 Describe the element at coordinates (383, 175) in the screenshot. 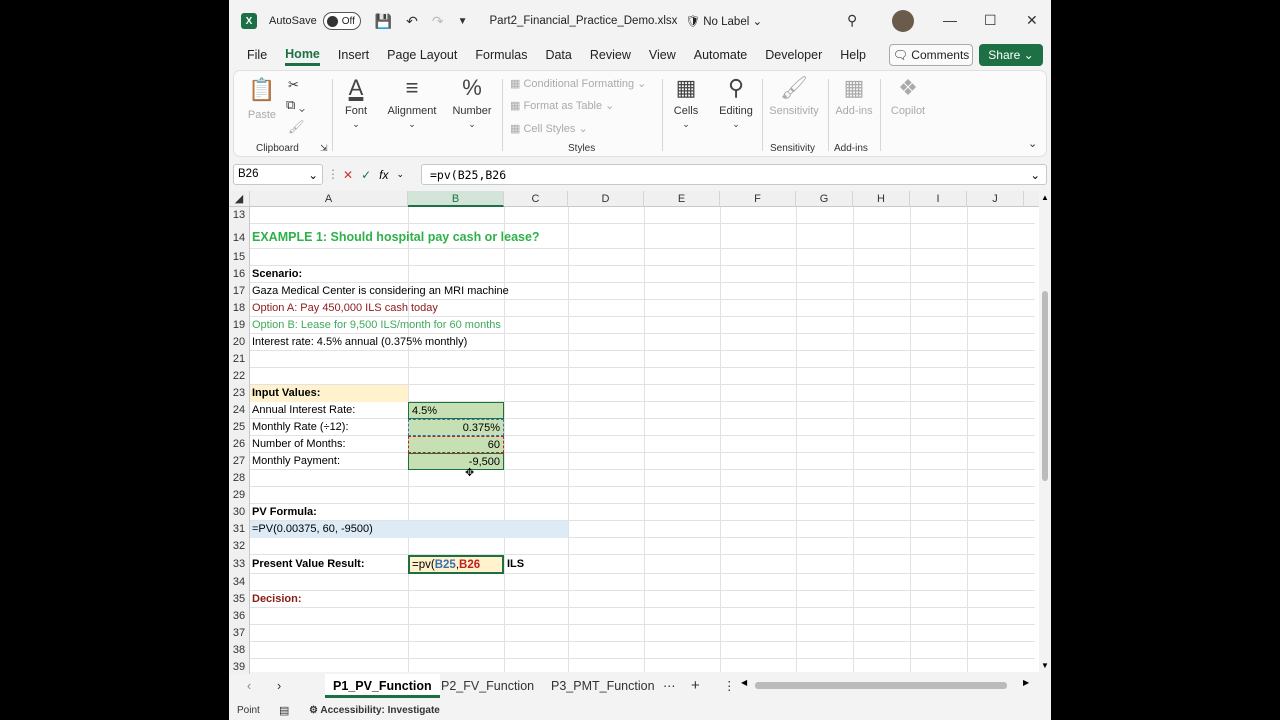

I see `insert-function-icon: fx` at that location.